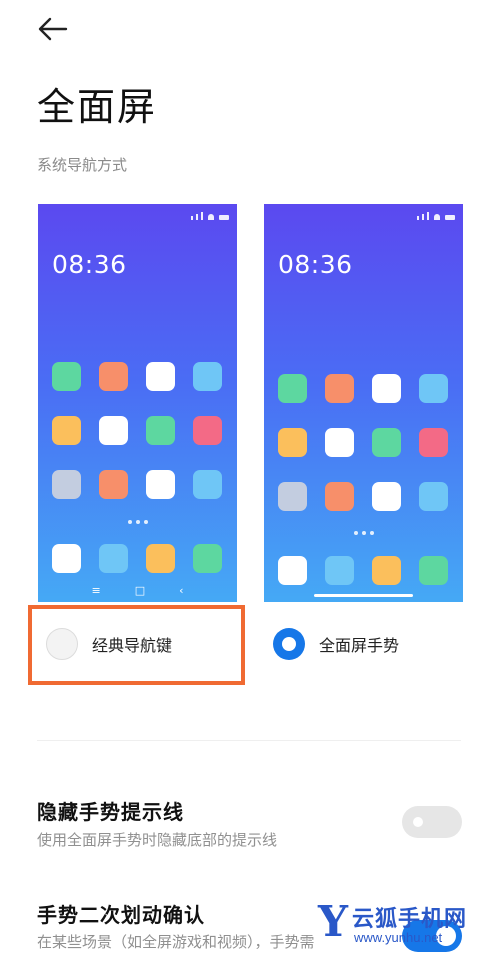 Image resolution: width=498 pixels, height=957 pixels. I want to click on setting-title-hide-hint: 隐藏手势提示线, so click(110, 812).